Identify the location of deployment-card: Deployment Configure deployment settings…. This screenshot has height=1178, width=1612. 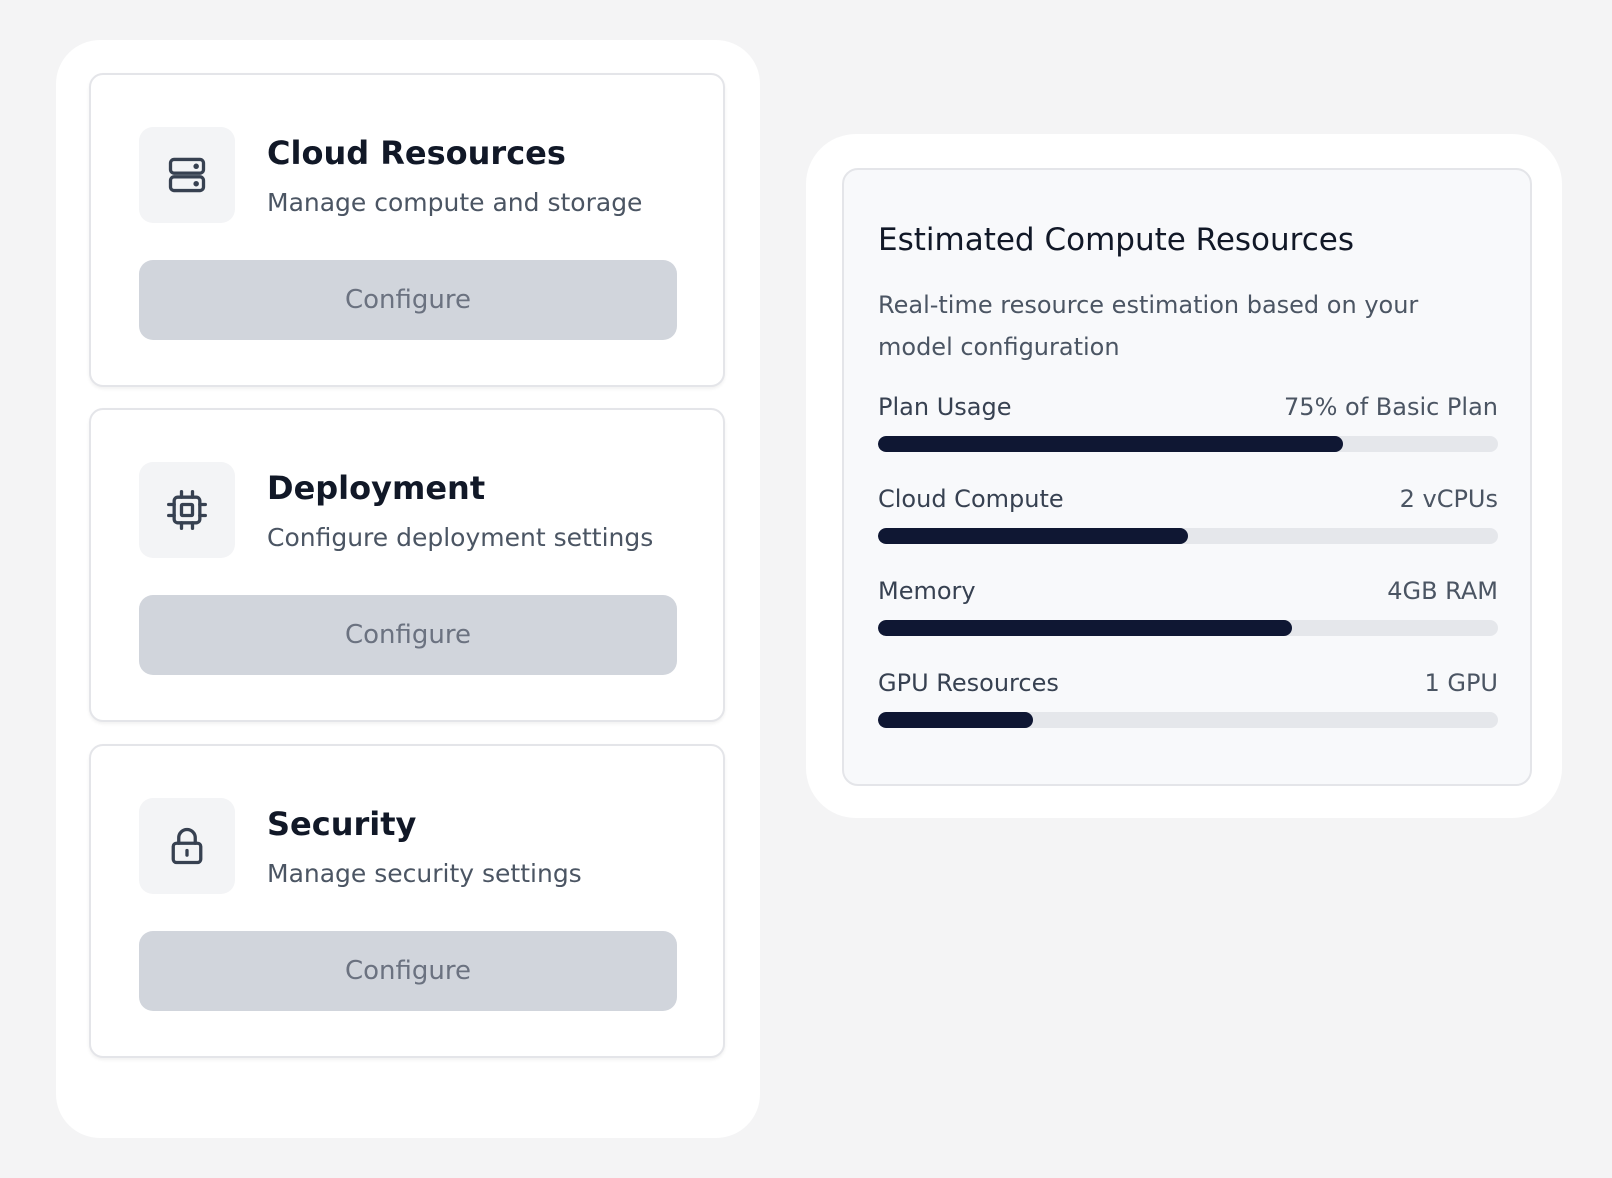
(407, 565).